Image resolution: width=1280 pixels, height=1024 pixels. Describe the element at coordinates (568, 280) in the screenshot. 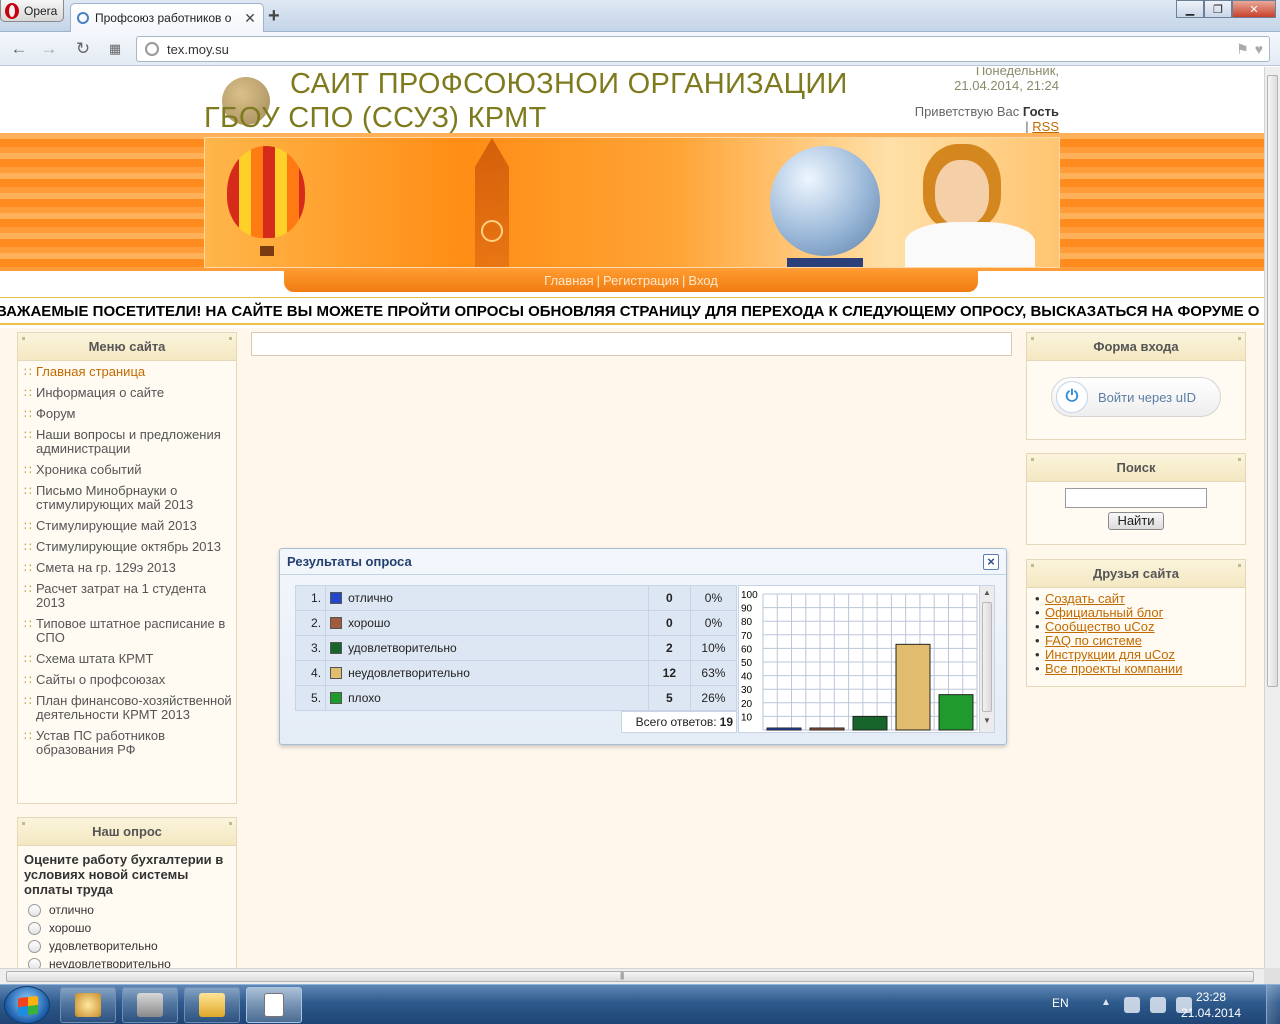

I see `nav-home-link: Главная` at that location.